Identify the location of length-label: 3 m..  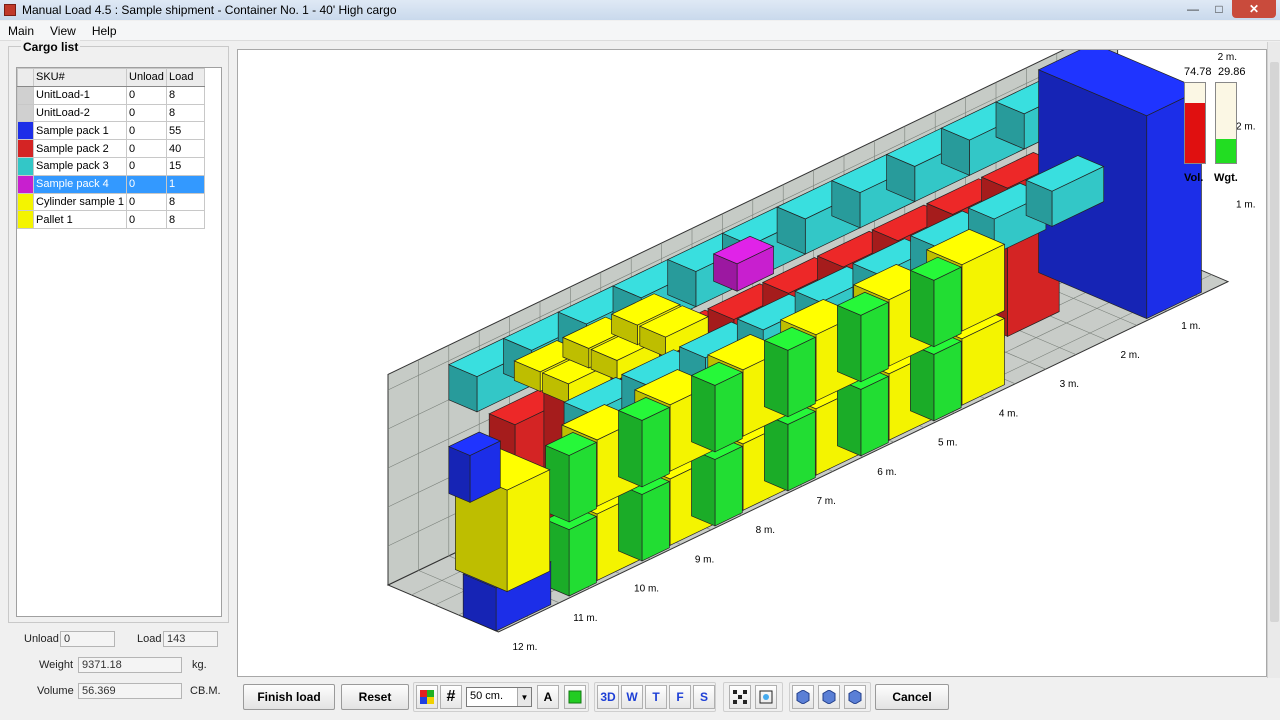
(1069, 384).